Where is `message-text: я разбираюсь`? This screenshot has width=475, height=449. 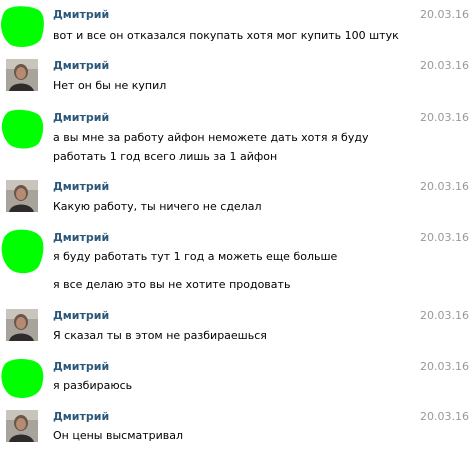 message-text: я разбираюсь is located at coordinates (253, 385).